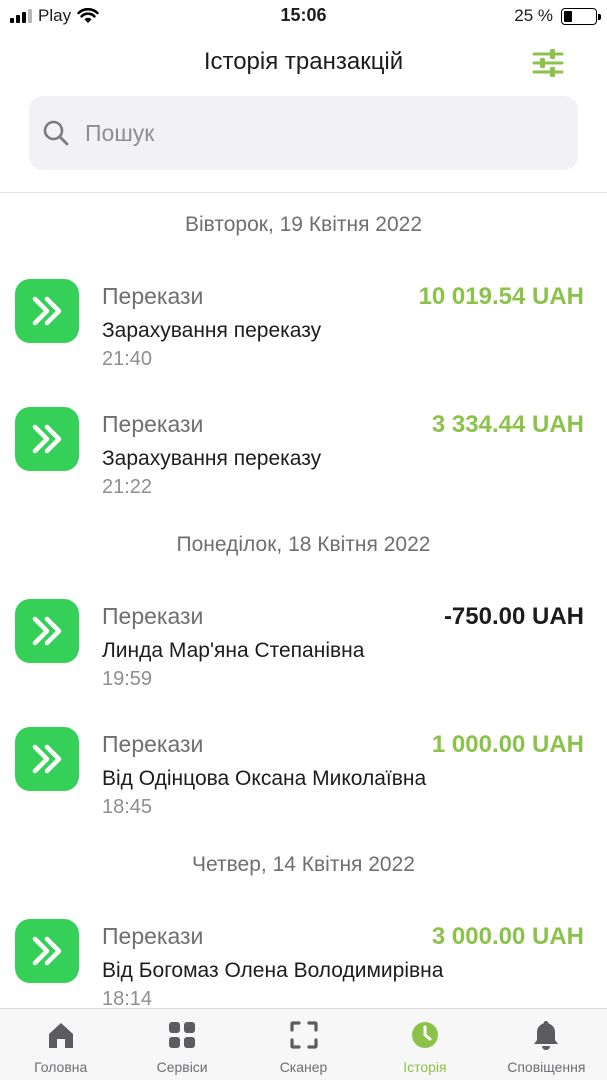 The width and height of the screenshot is (607, 1080). What do you see at coordinates (127, 487) in the screenshot?
I see `transaction-time: 21:22` at bounding box center [127, 487].